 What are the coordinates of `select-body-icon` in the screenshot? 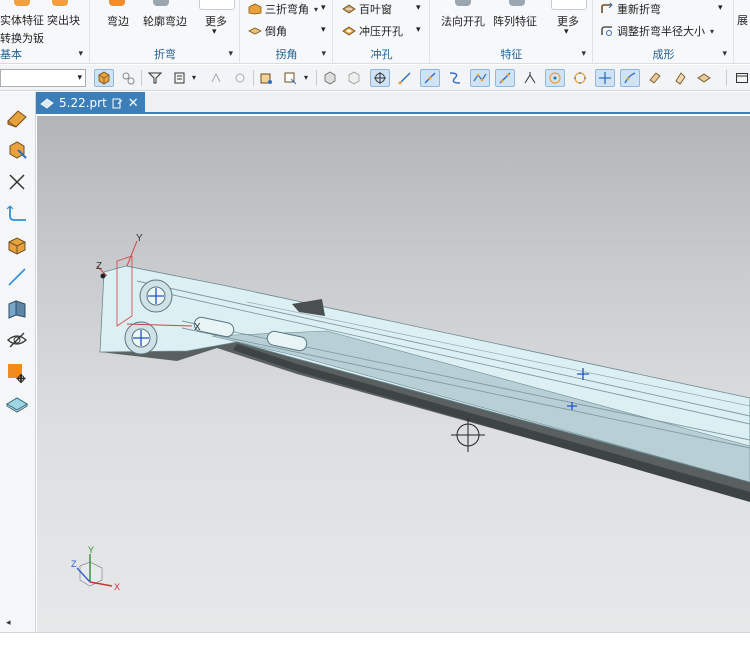 It's located at (104, 78).